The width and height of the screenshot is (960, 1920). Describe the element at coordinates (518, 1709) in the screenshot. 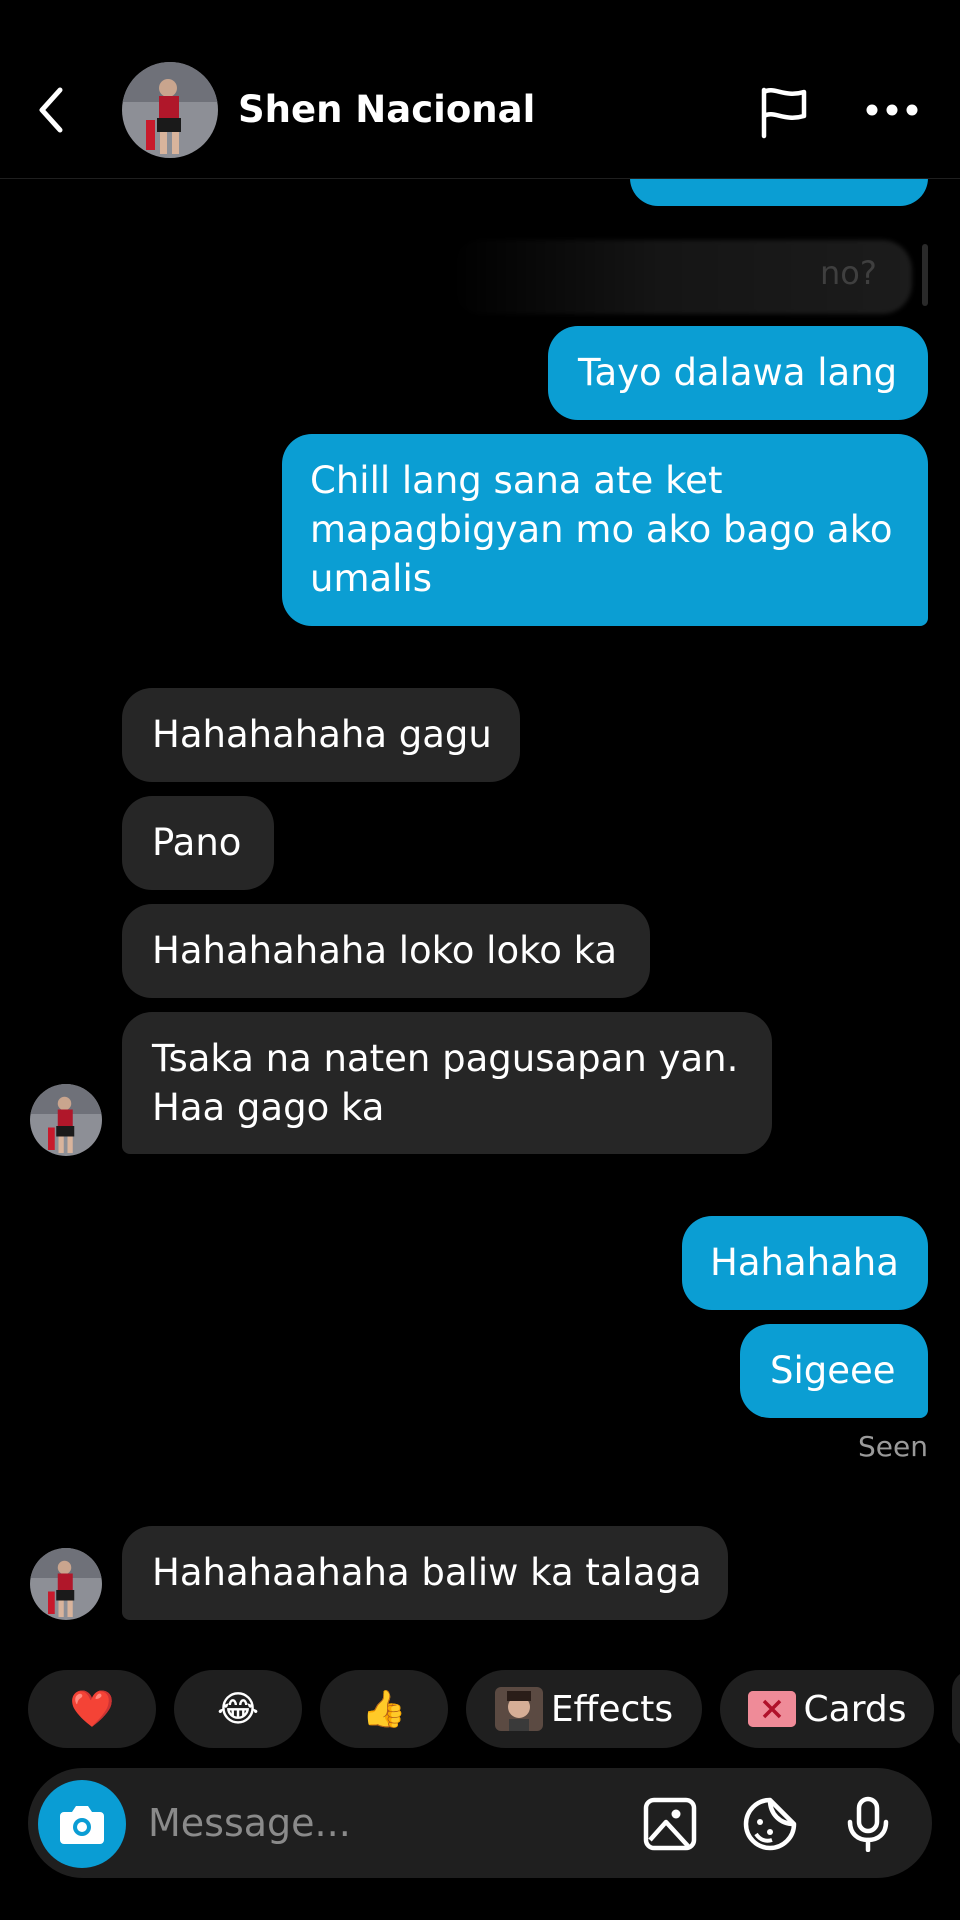

I see `effects-thumbnail-icon` at that location.